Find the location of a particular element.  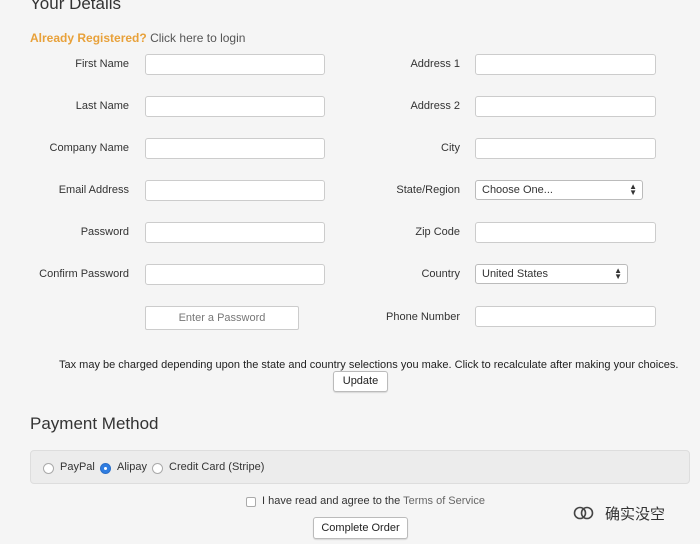

zip-code-input is located at coordinates (565, 232).